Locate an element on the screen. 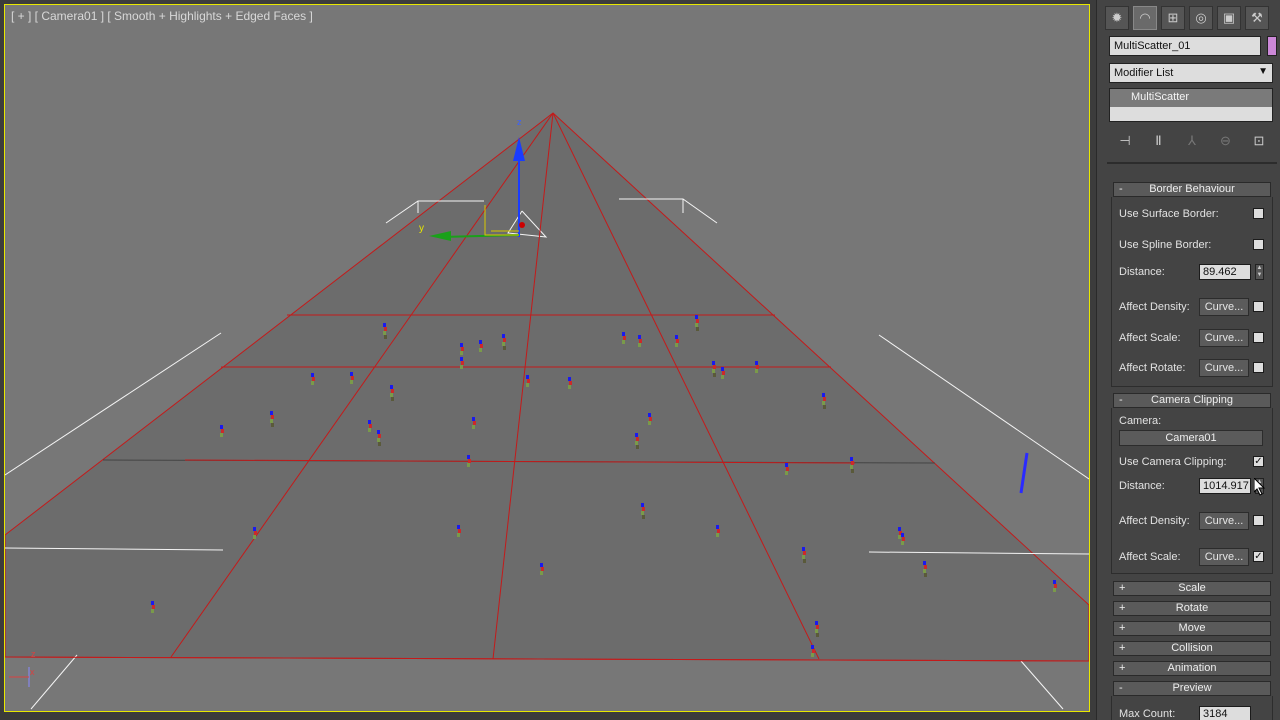 Image resolution: width=1280 pixels, height=720 pixels. stack-toolbar: ⊣ Ⅱ ⅄ ⊖ ⊡ is located at coordinates (1192, 141).